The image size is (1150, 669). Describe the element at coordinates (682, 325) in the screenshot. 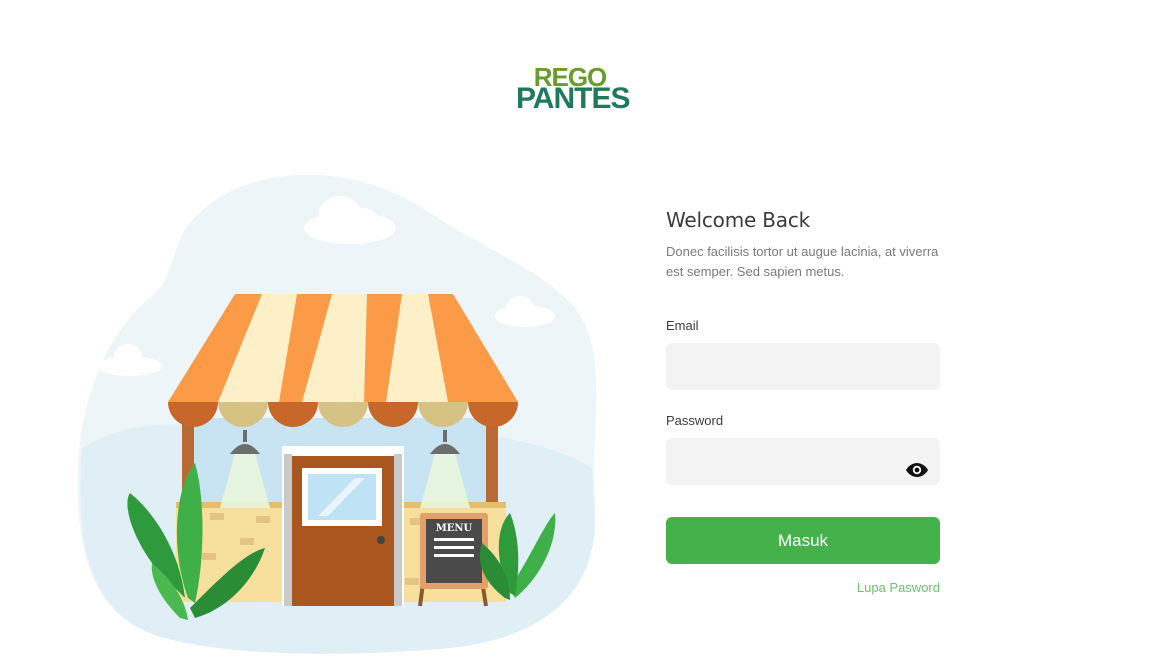

I see `email-label: Email` at that location.